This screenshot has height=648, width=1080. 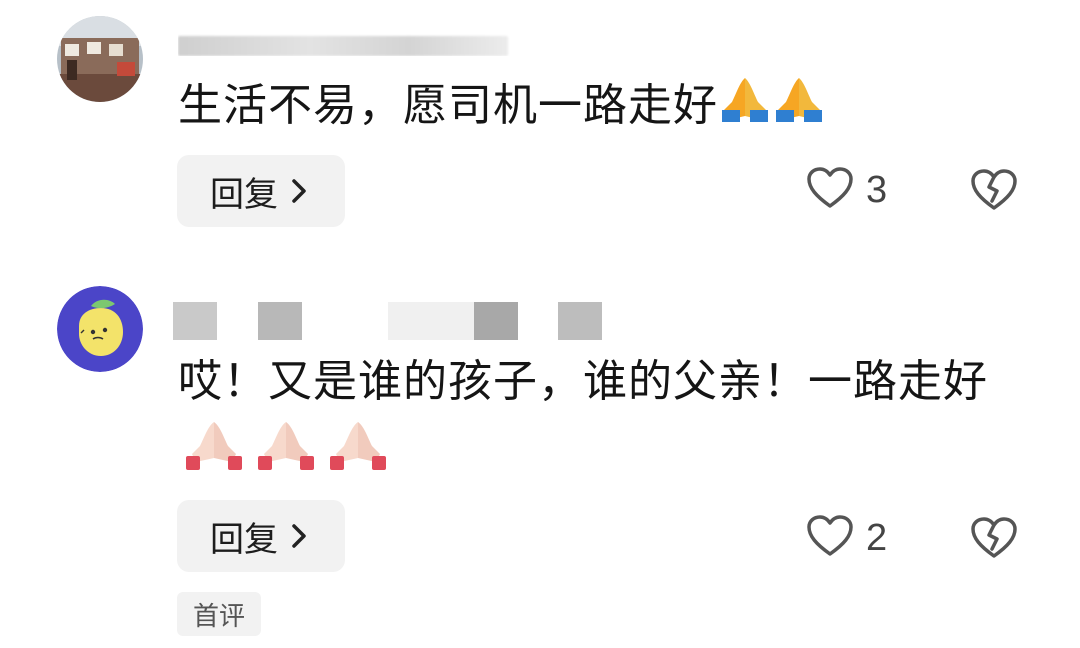 What do you see at coordinates (598, 109) in the screenshot?
I see `comment-text: 生活不易，愿司机一路走好` at bounding box center [598, 109].